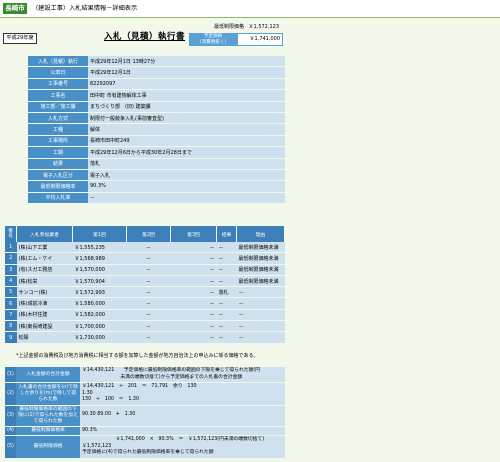  Describe the element at coordinates (11, 270) in the screenshot. I see `bidder-number: 3` at that location.